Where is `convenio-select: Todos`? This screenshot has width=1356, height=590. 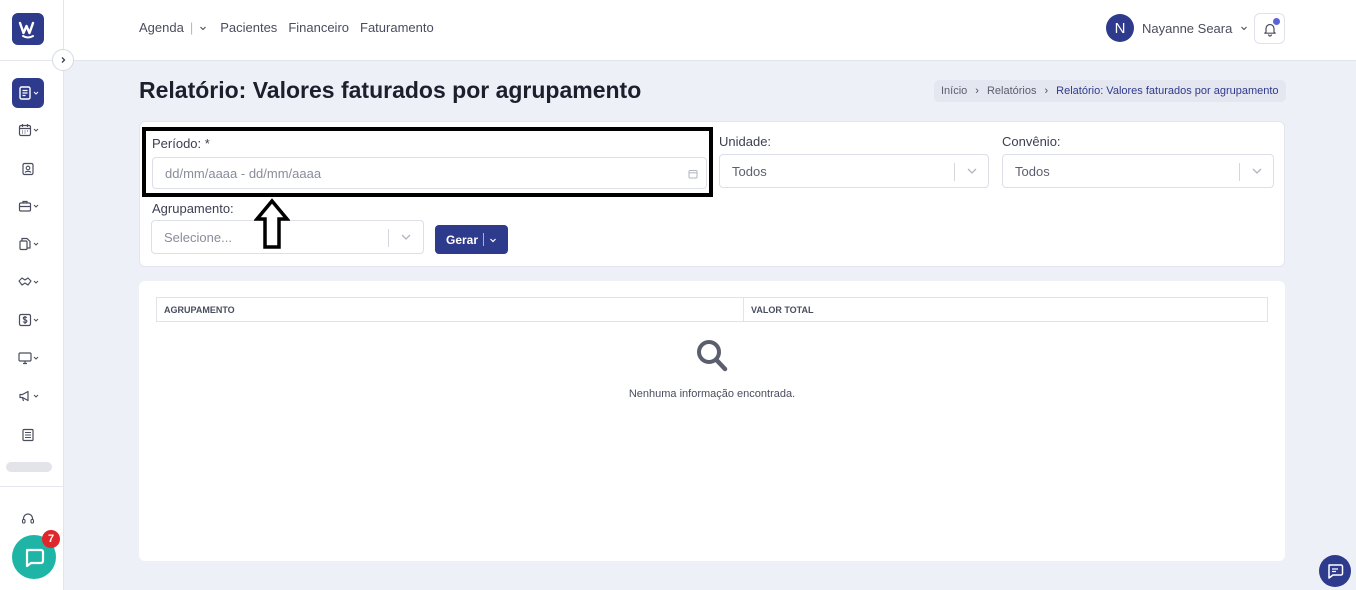 convenio-select: Todos is located at coordinates (1138, 171).